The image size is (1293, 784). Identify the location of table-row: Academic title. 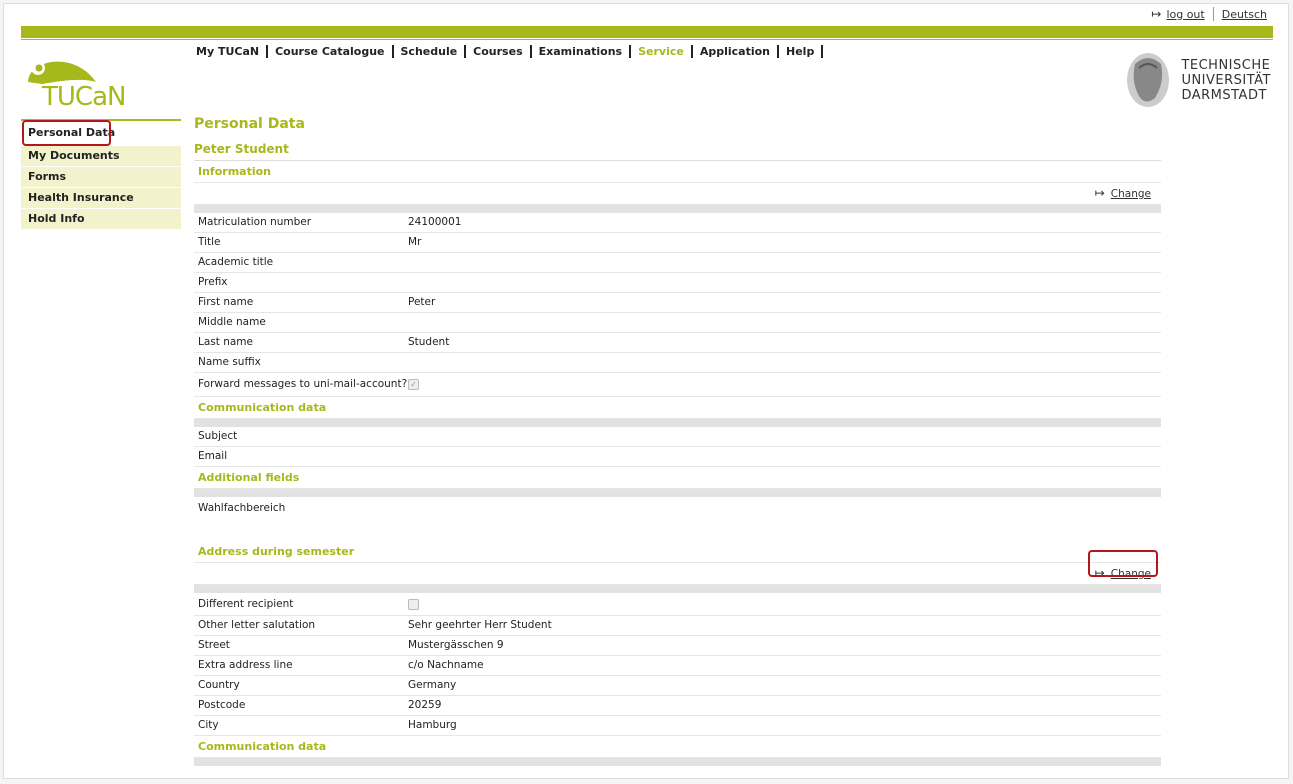
(677, 263).